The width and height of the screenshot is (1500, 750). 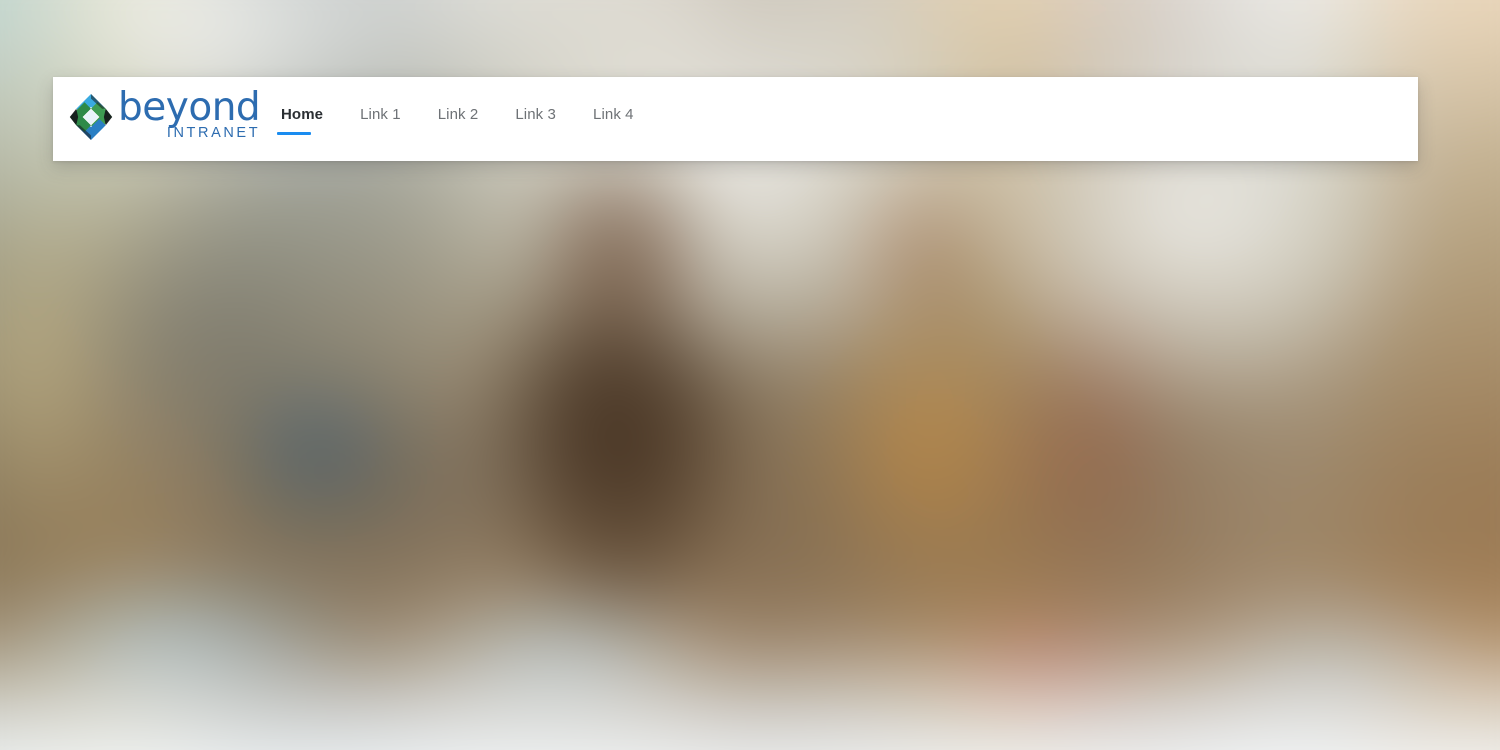 I want to click on nav-link-link-4: Link 4, so click(x=613, y=120).